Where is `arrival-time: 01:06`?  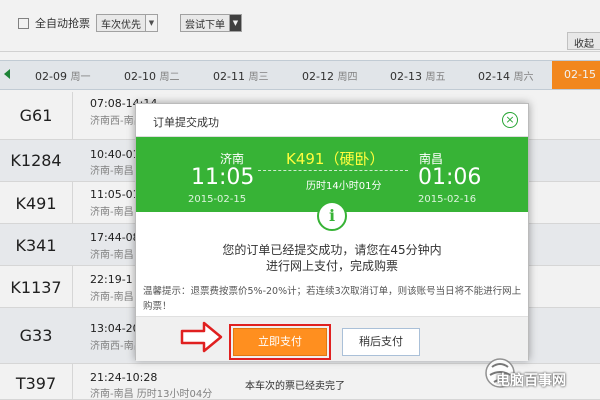 arrival-time: 01:06 is located at coordinates (450, 177).